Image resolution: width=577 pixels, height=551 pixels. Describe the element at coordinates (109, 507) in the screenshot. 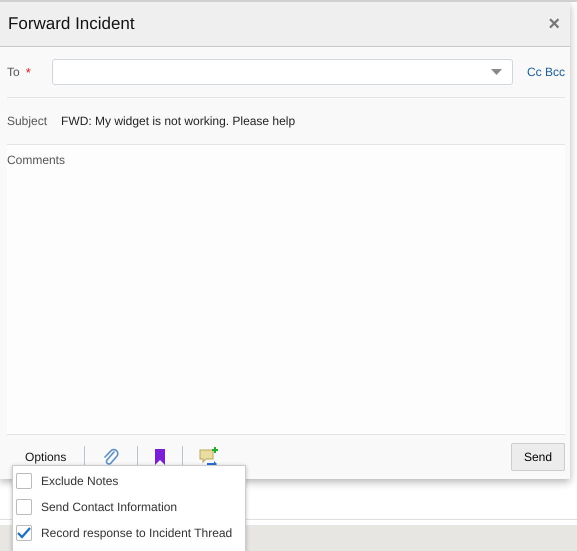

I see `menu-item-label: Send Contact Information` at that location.